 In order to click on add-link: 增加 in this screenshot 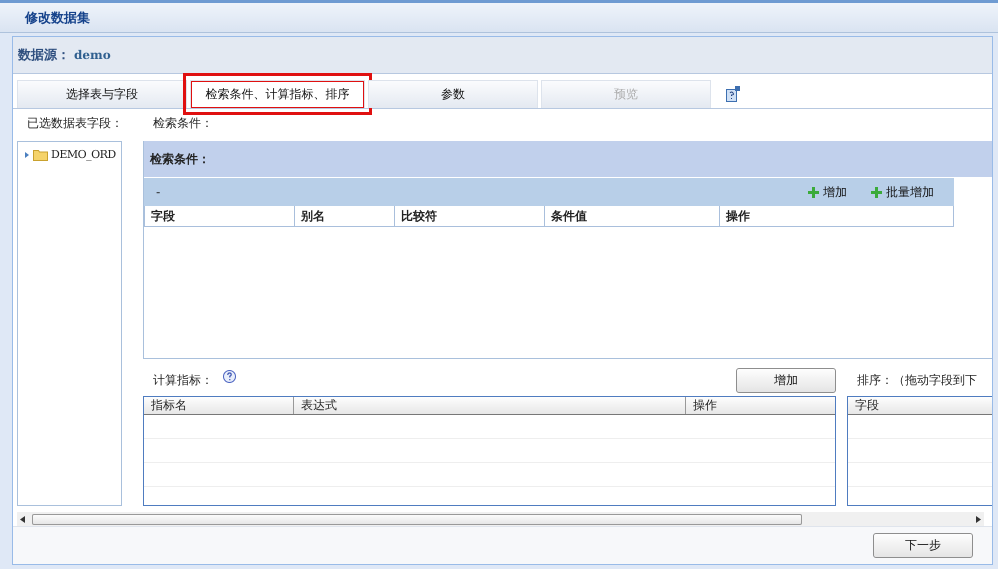, I will do `click(827, 192)`.